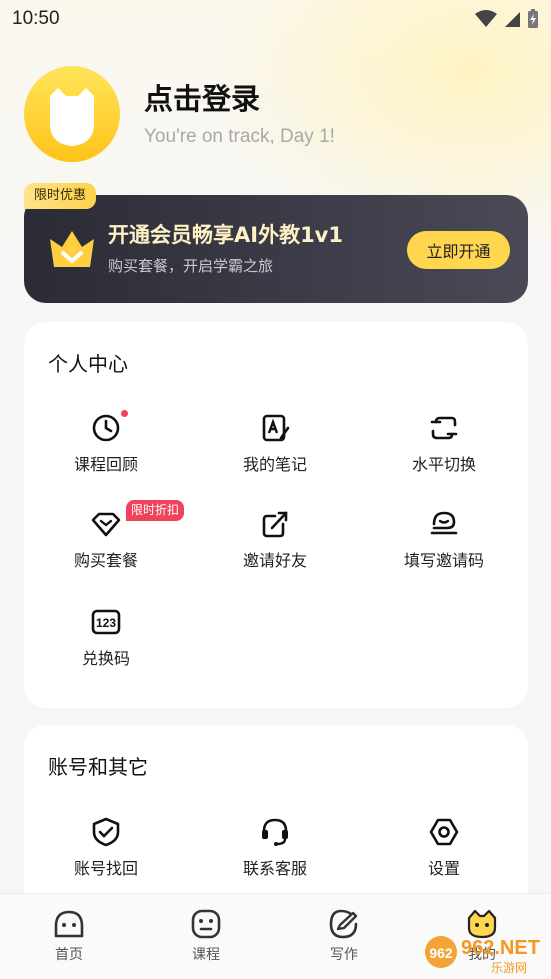 The height and width of the screenshot is (979, 551). What do you see at coordinates (155, 510) in the screenshot?
I see `discount-badge: 限时折扣` at bounding box center [155, 510].